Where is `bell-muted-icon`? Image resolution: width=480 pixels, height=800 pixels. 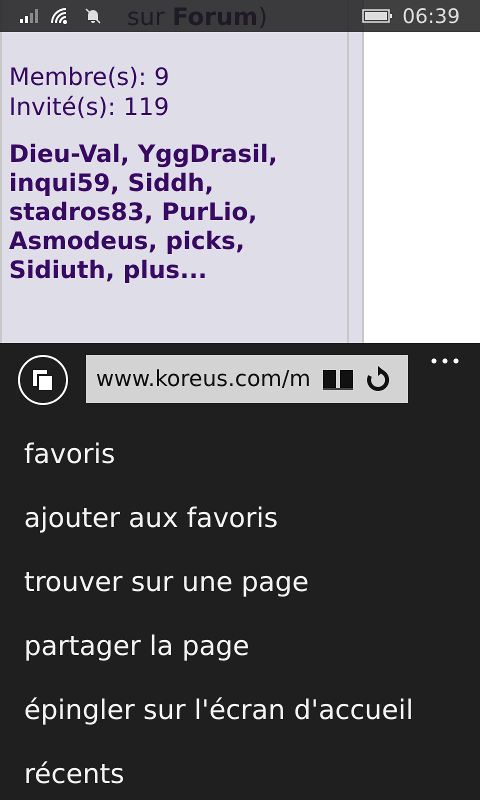 bell-muted-icon is located at coordinates (93, 16).